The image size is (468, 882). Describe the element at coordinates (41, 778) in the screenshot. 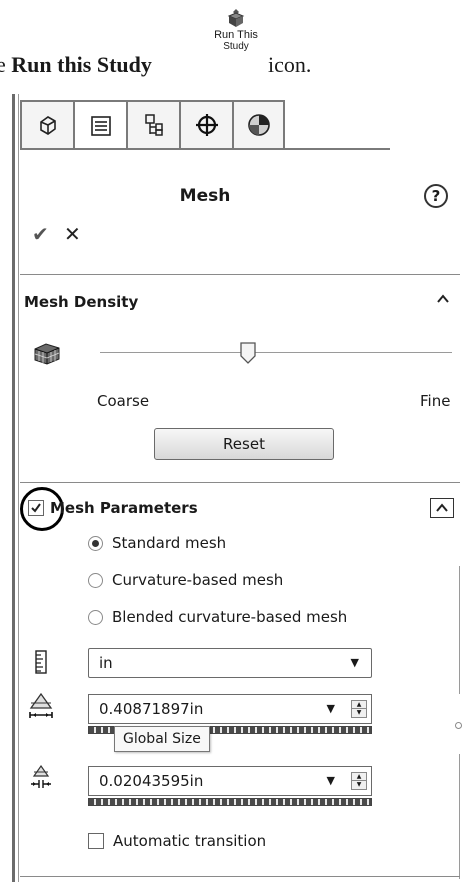

I see `tolerance-icon` at that location.